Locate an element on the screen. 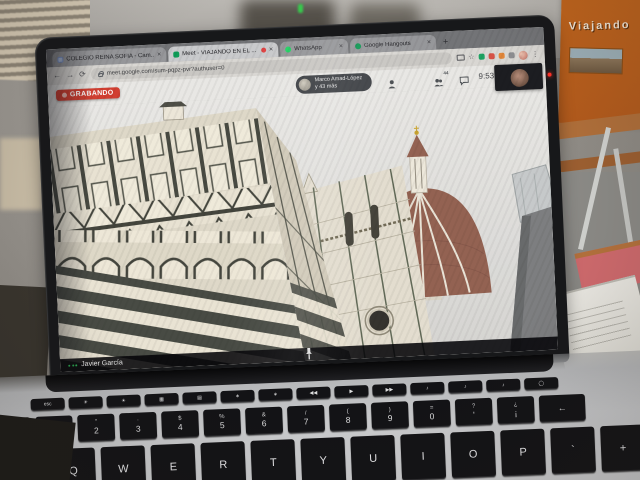 The image size is (640, 480). key-shift-symbol: / is located at coordinates (305, 413).